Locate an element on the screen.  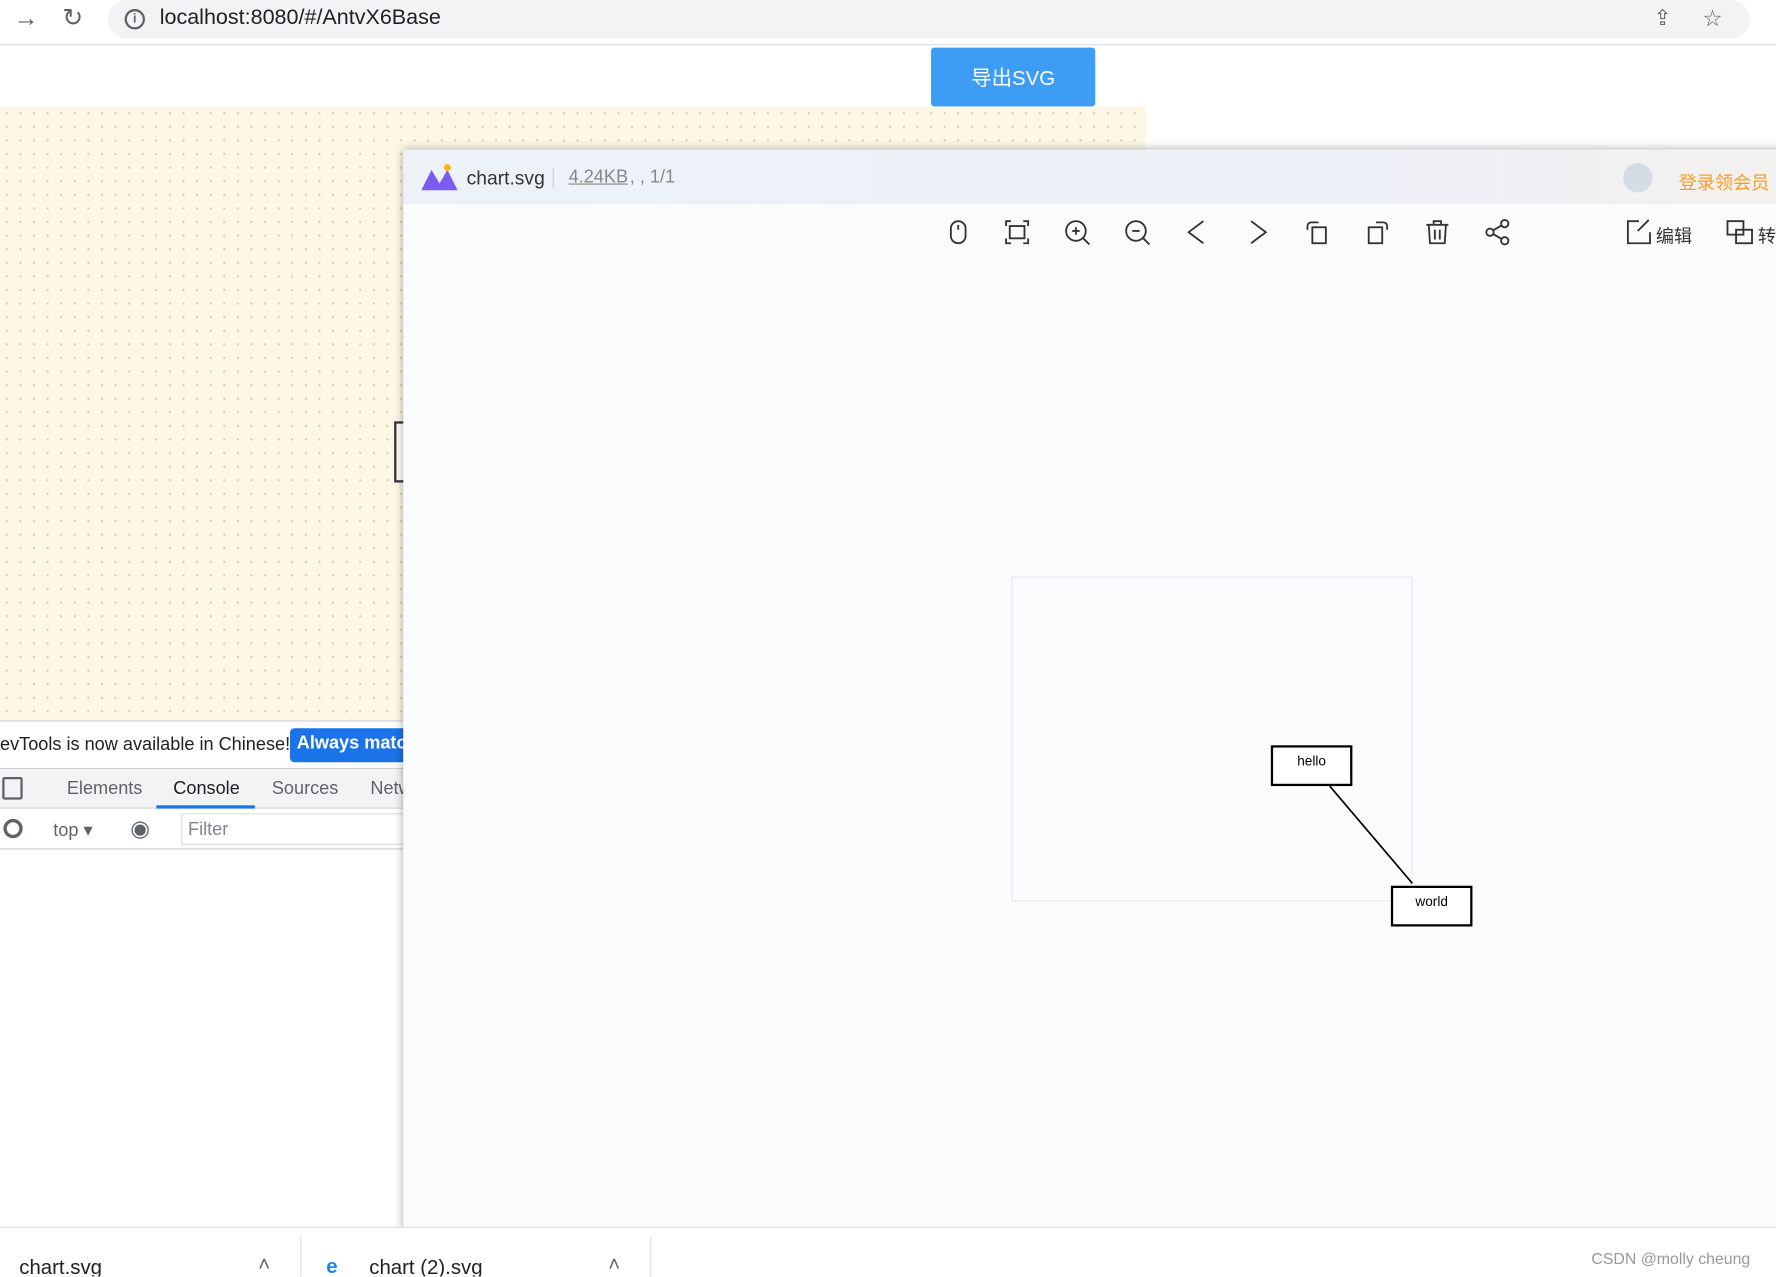
devtools-tabs: Elements Console Sources Netw is located at coordinates (206, 788).